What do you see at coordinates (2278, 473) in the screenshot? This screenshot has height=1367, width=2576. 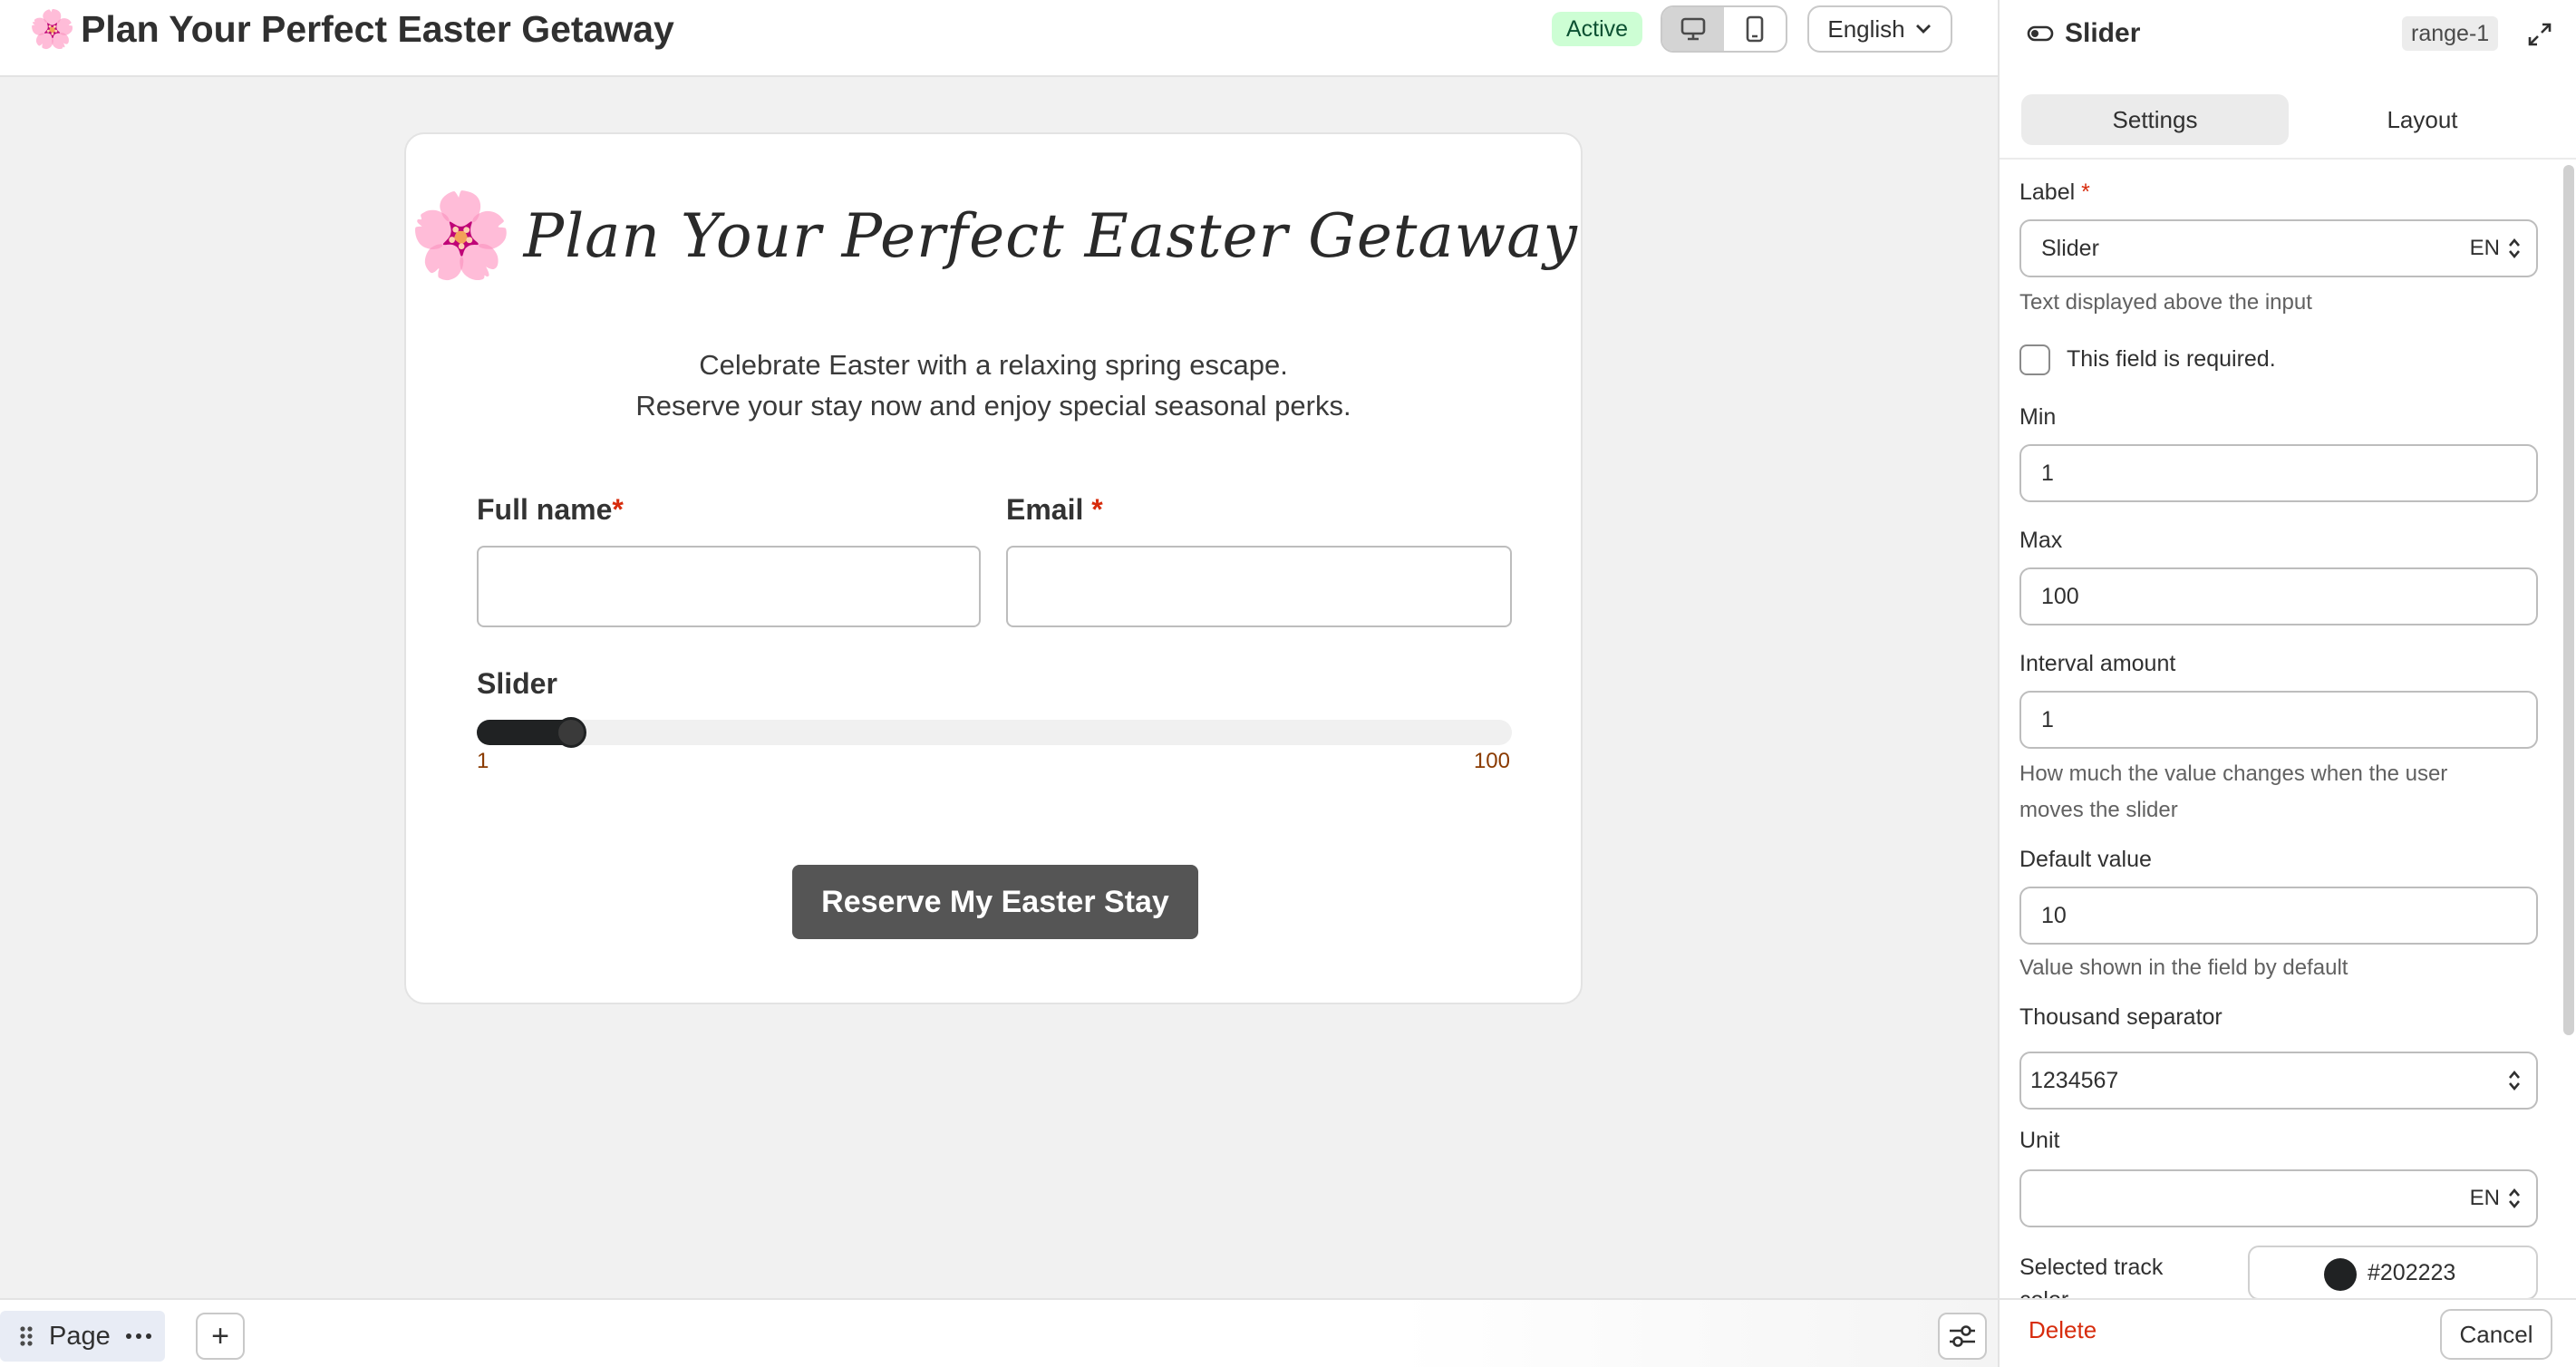 I see `min-input: 1` at bounding box center [2278, 473].